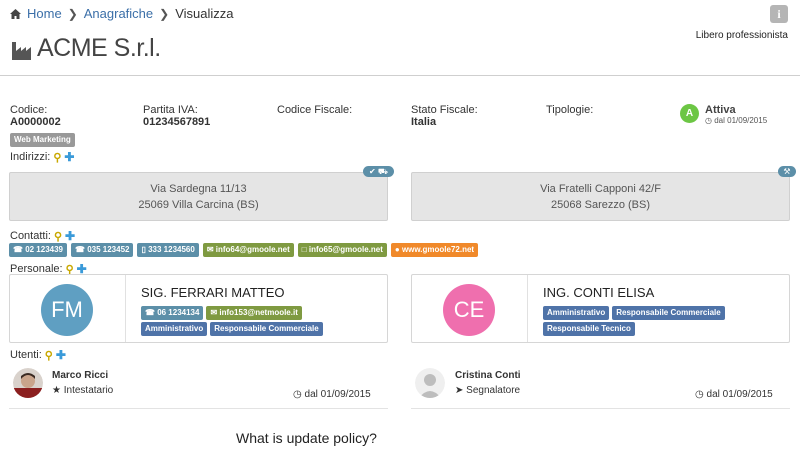 This screenshot has width=800, height=463. I want to click on tag-web-marketing: Web Marketing, so click(42, 140).